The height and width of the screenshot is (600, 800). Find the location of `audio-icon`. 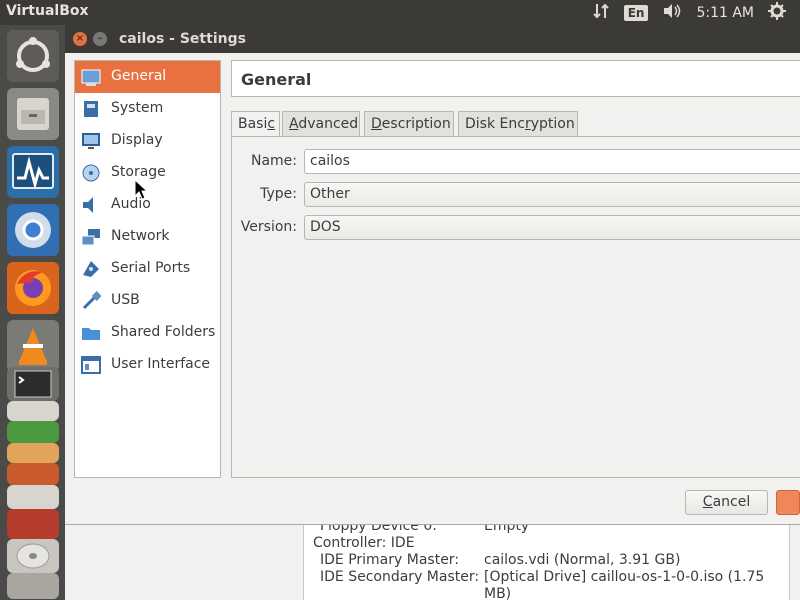

audio-icon is located at coordinates (88, 205).